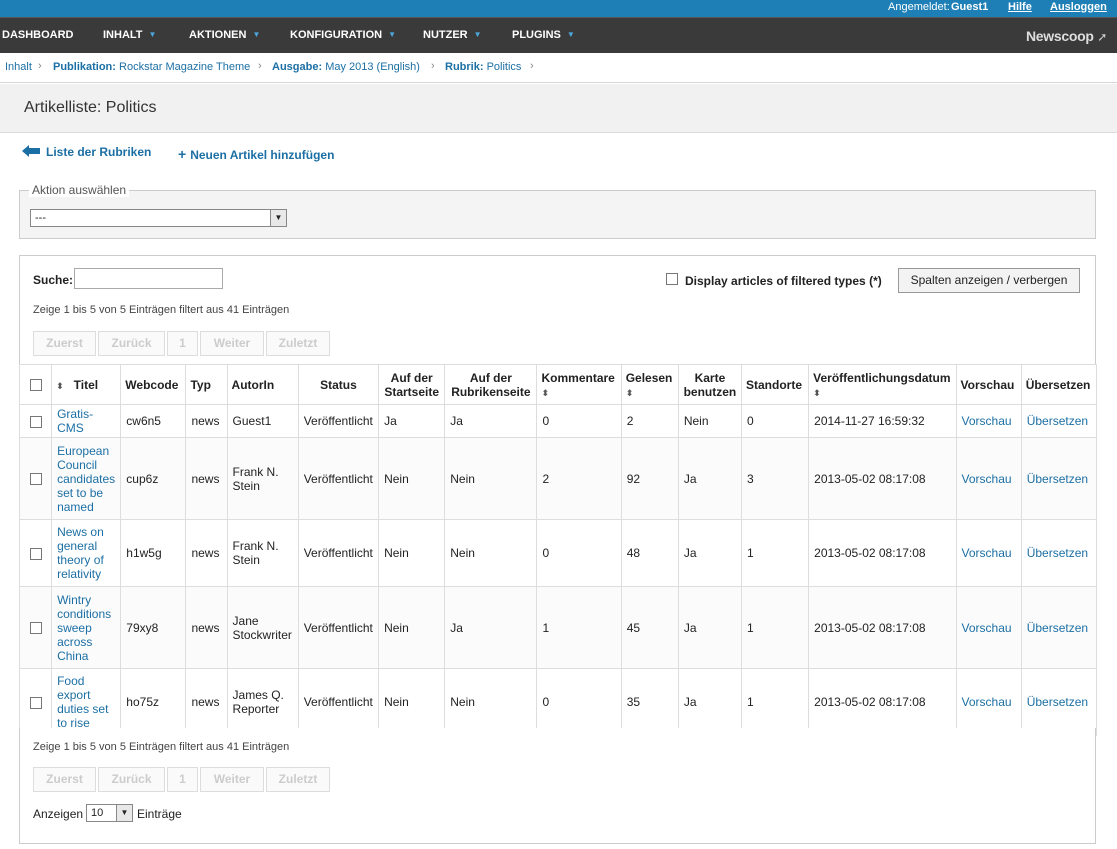 This screenshot has width=1117, height=849. What do you see at coordinates (84, 67) in the screenshot?
I see `breadcrumb-label: Publikation:` at bounding box center [84, 67].